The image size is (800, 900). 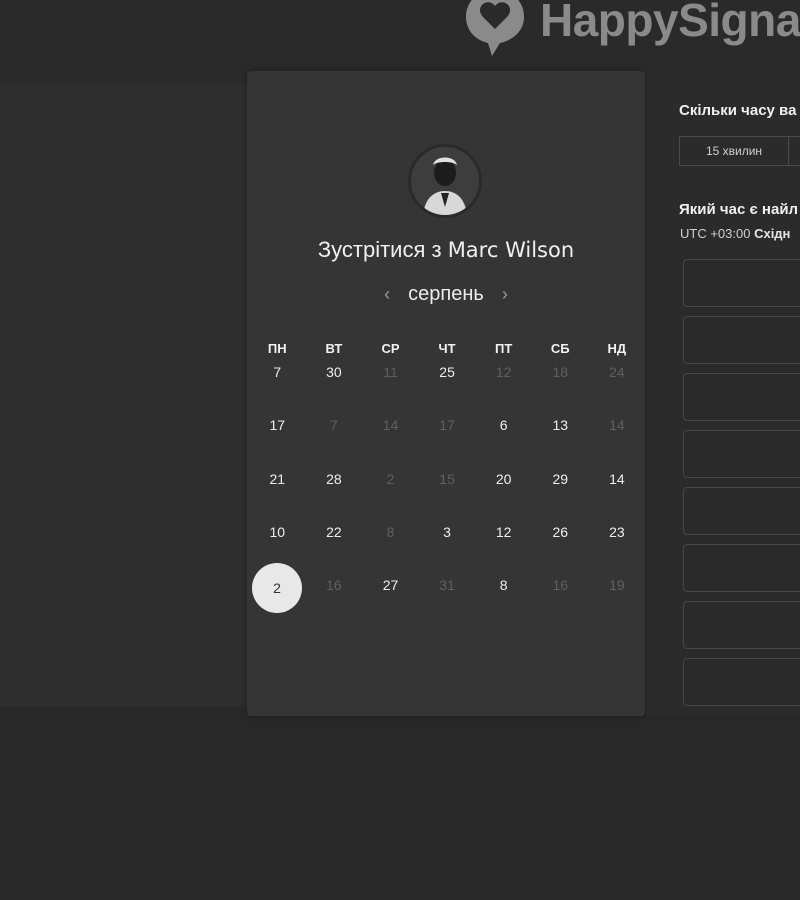 I want to click on time-question: Який час є найл, so click(x=739, y=209).